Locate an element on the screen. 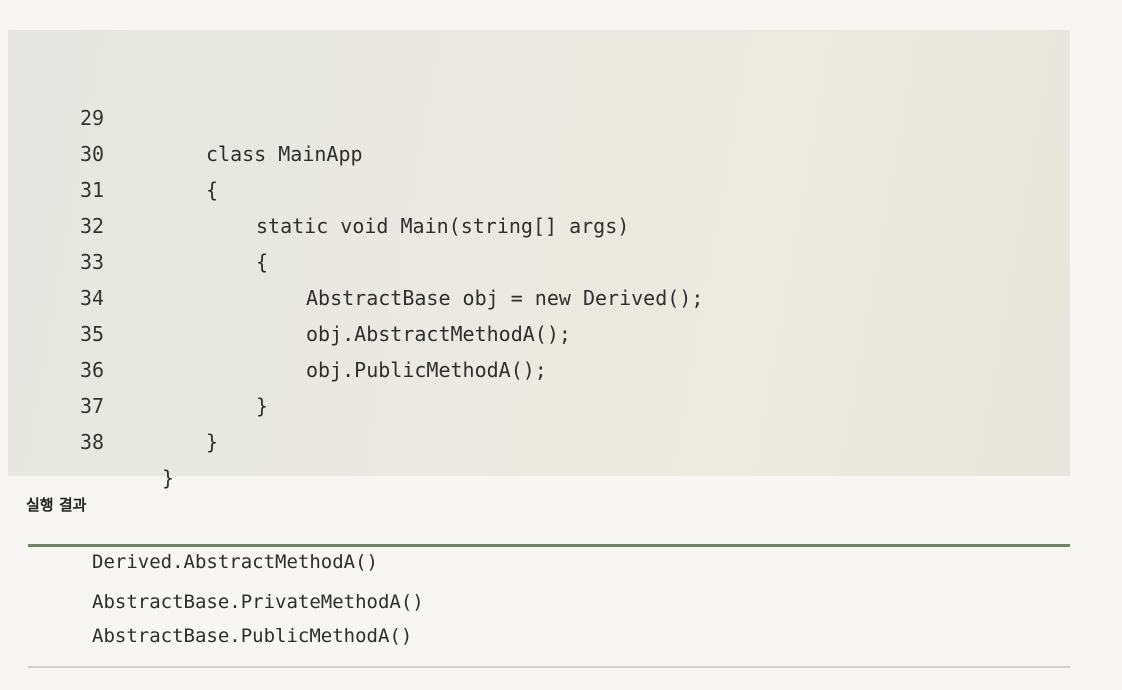 The width and height of the screenshot is (1122, 690). code-line: 33 AbstractBase obj = new Derived(); is located at coordinates (355, 259).